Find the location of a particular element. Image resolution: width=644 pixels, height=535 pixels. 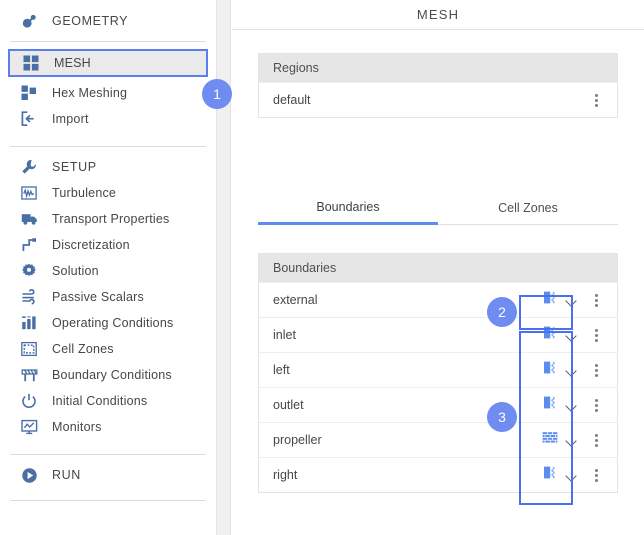

sidebar-item-label: Operating Conditions is located at coordinates (113, 323).